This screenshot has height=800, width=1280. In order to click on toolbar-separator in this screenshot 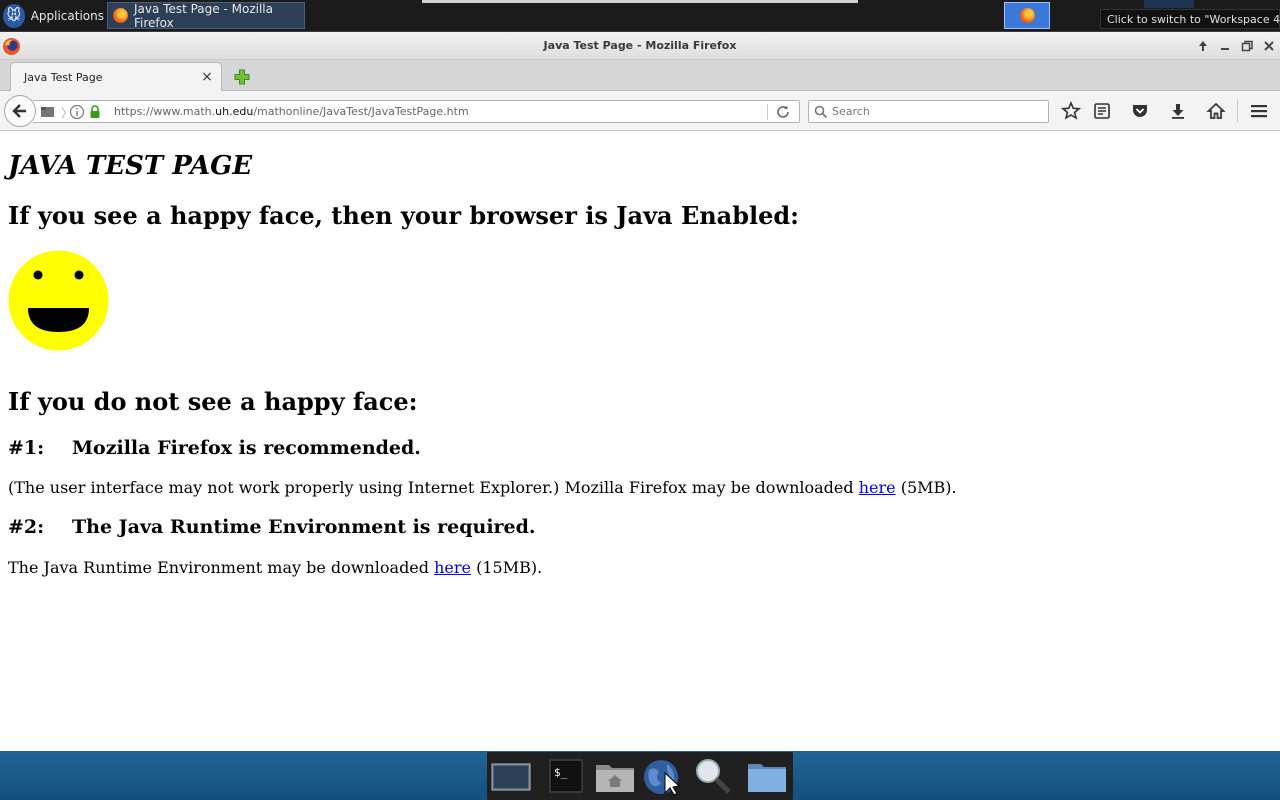, I will do `click(1237, 111)`.